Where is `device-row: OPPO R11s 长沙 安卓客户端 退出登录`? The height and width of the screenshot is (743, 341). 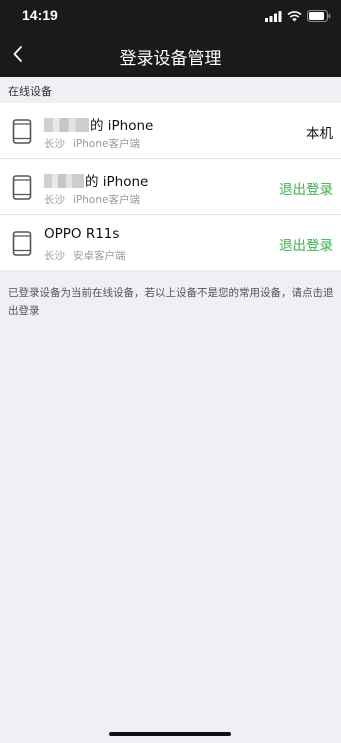 device-row: OPPO R11s 长沙 安卓客户端 退出登录 is located at coordinates (170, 242).